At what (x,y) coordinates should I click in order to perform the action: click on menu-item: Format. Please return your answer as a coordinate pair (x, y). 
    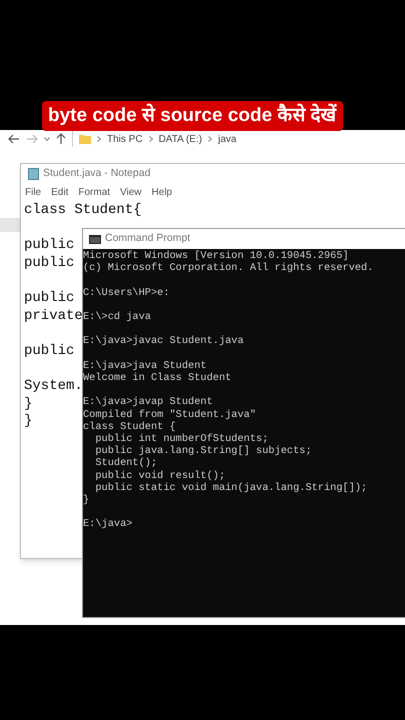
    Looking at the image, I should click on (94, 192).